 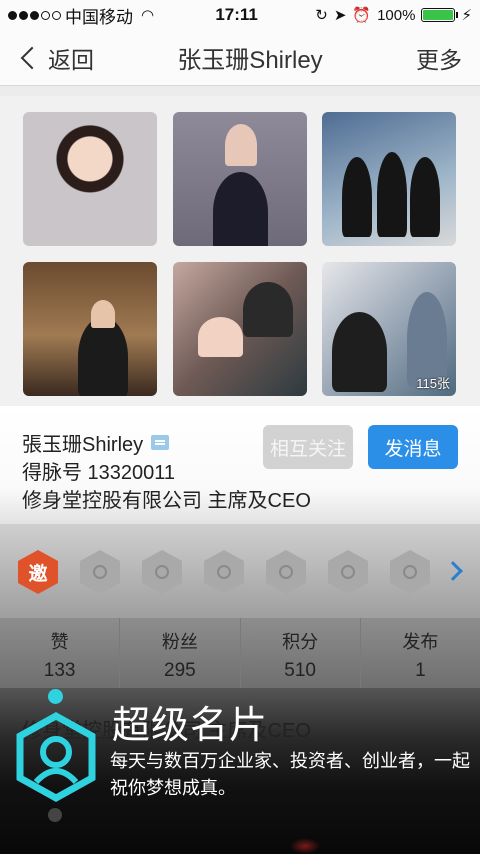 I want to click on logo-dot-top, so click(x=55, y=696).